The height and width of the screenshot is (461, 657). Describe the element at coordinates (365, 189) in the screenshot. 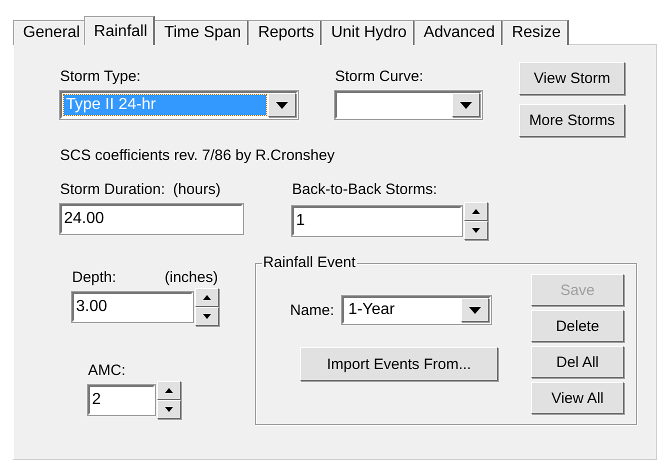

I see `field-label: Back-to-Back Storms:` at that location.